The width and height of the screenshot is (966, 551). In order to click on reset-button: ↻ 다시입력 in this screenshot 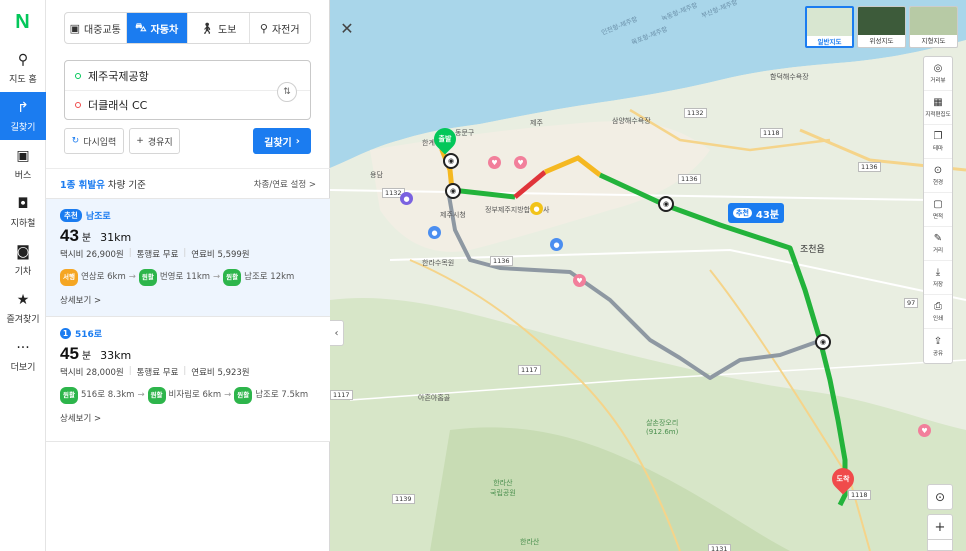, I will do `click(94, 141)`.